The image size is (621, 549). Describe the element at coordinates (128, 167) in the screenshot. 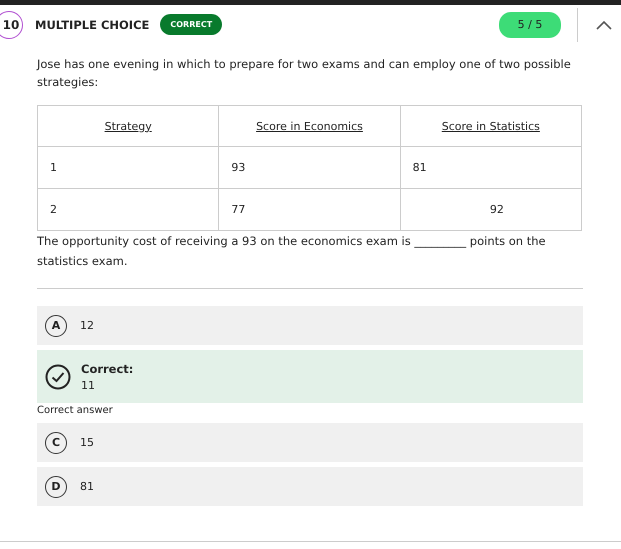

I see `table-cell: 1` at that location.